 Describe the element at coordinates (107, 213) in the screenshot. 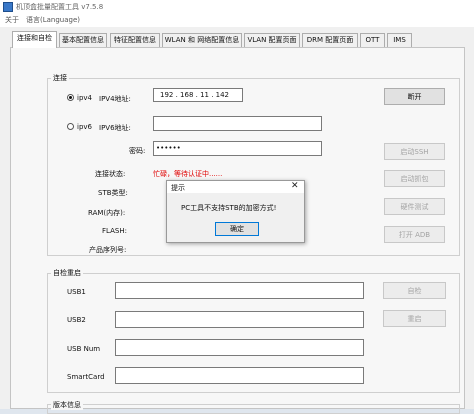

I see `ram-label: RAM(内存):` at that location.